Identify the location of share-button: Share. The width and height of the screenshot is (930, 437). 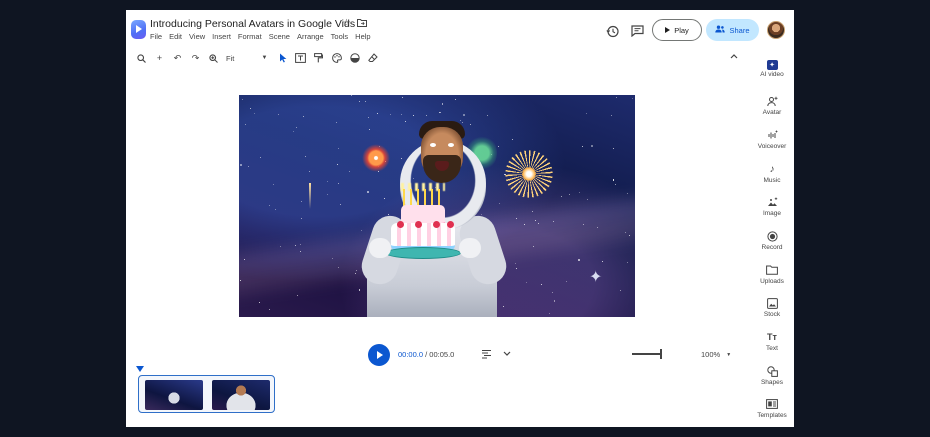
(732, 30).